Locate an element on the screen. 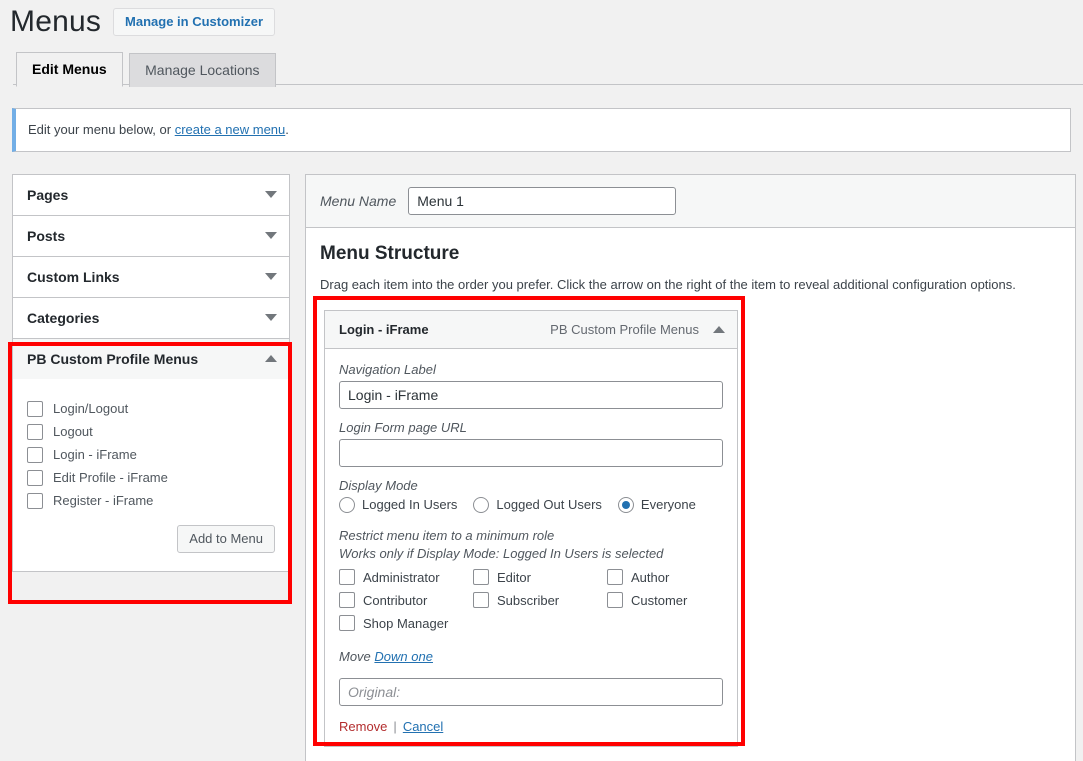 This screenshot has width=1083, height=761. cancel-link: Cancel is located at coordinates (423, 726).